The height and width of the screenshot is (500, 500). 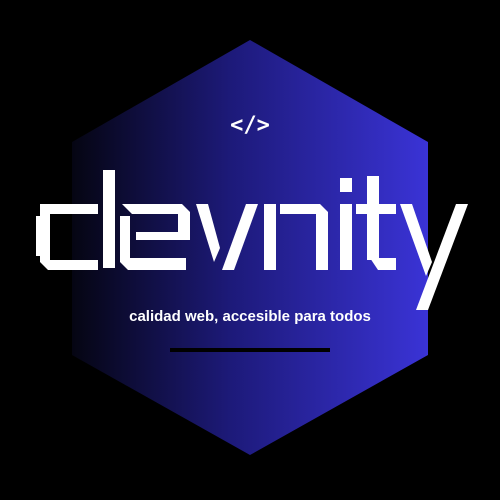 I want to click on tagline: calidad web, accesible para todos, so click(x=250, y=316).